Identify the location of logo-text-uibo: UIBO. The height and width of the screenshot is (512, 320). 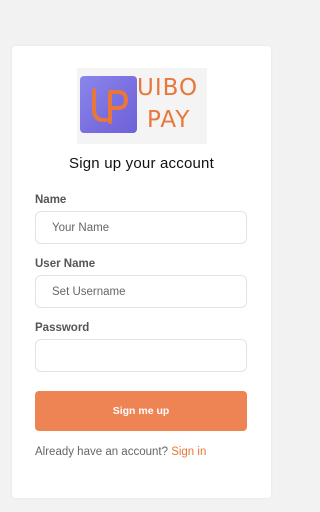
(168, 88).